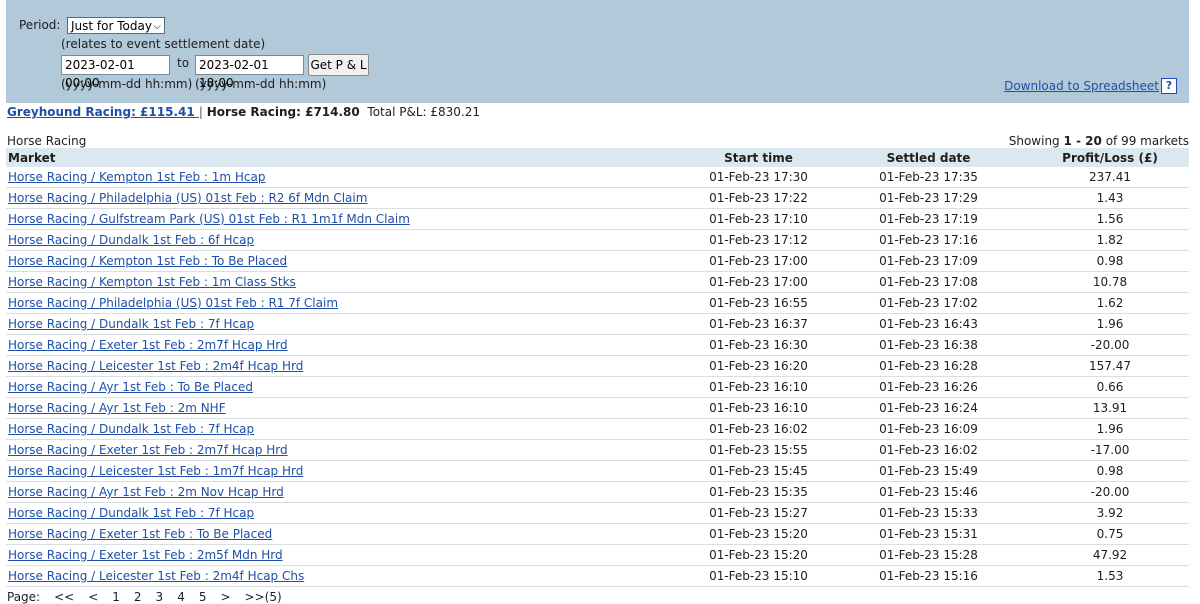 Image resolution: width=1200 pixels, height=604 pixels. Describe the element at coordinates (249, 72) in the screenshot. I see `to-date-input: 2023-02-01 18:00` at that location.